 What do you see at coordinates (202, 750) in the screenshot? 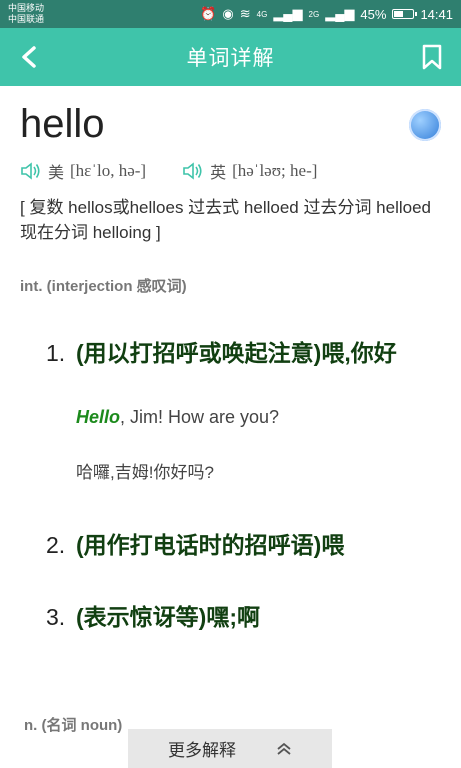
I see `more-explanations-label: 更多解释` at bounding box center [202, 750].